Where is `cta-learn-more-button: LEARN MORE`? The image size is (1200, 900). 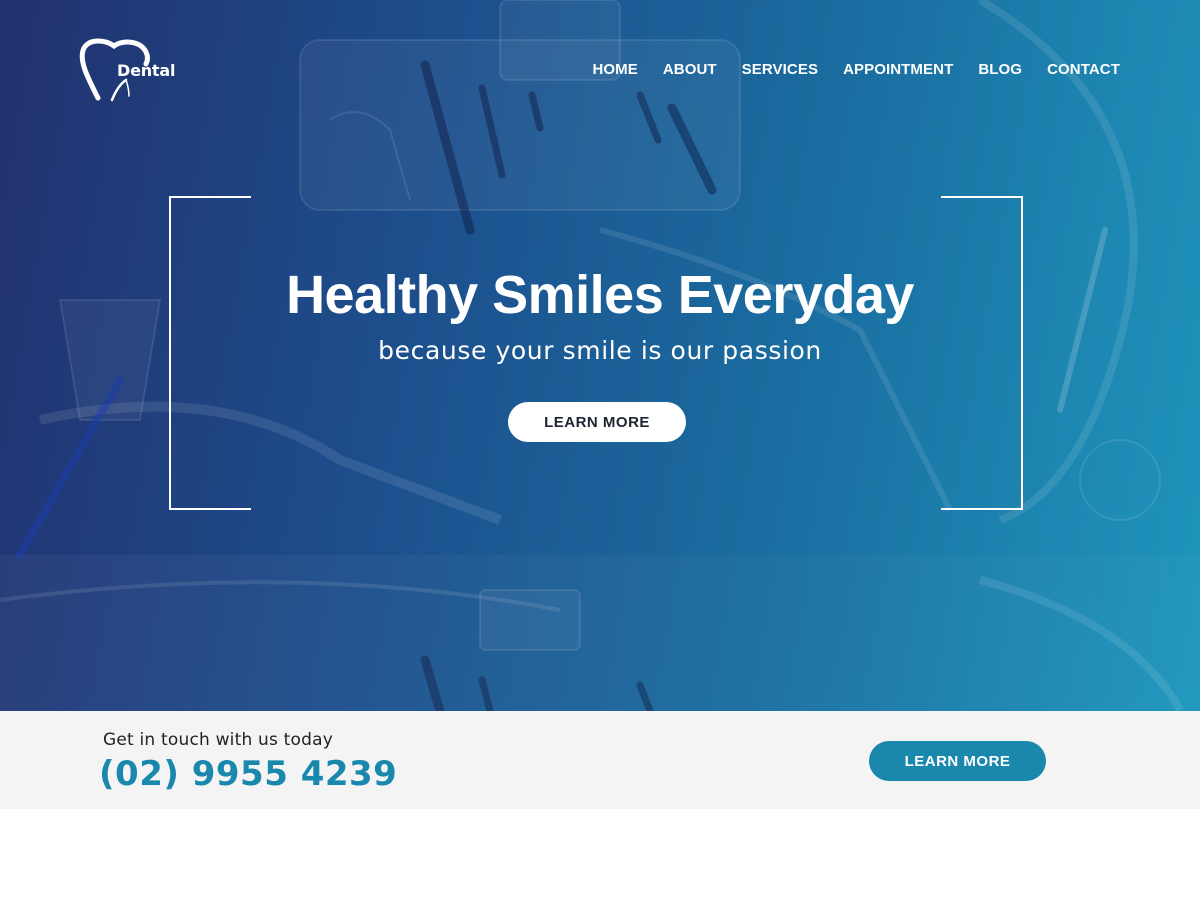
cta-learn-more-button: LEARN MORE is located at coordinates (957, 761).